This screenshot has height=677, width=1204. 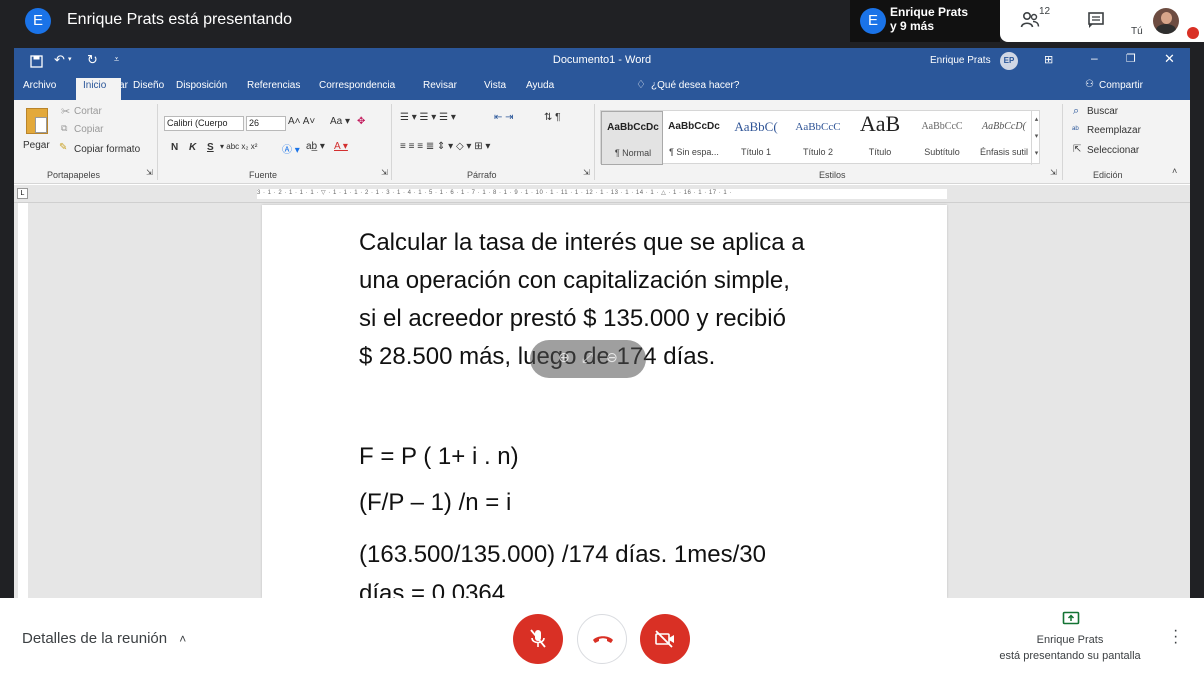 I want to click on copy-icon: ⧉, so click(x=64, y=128).